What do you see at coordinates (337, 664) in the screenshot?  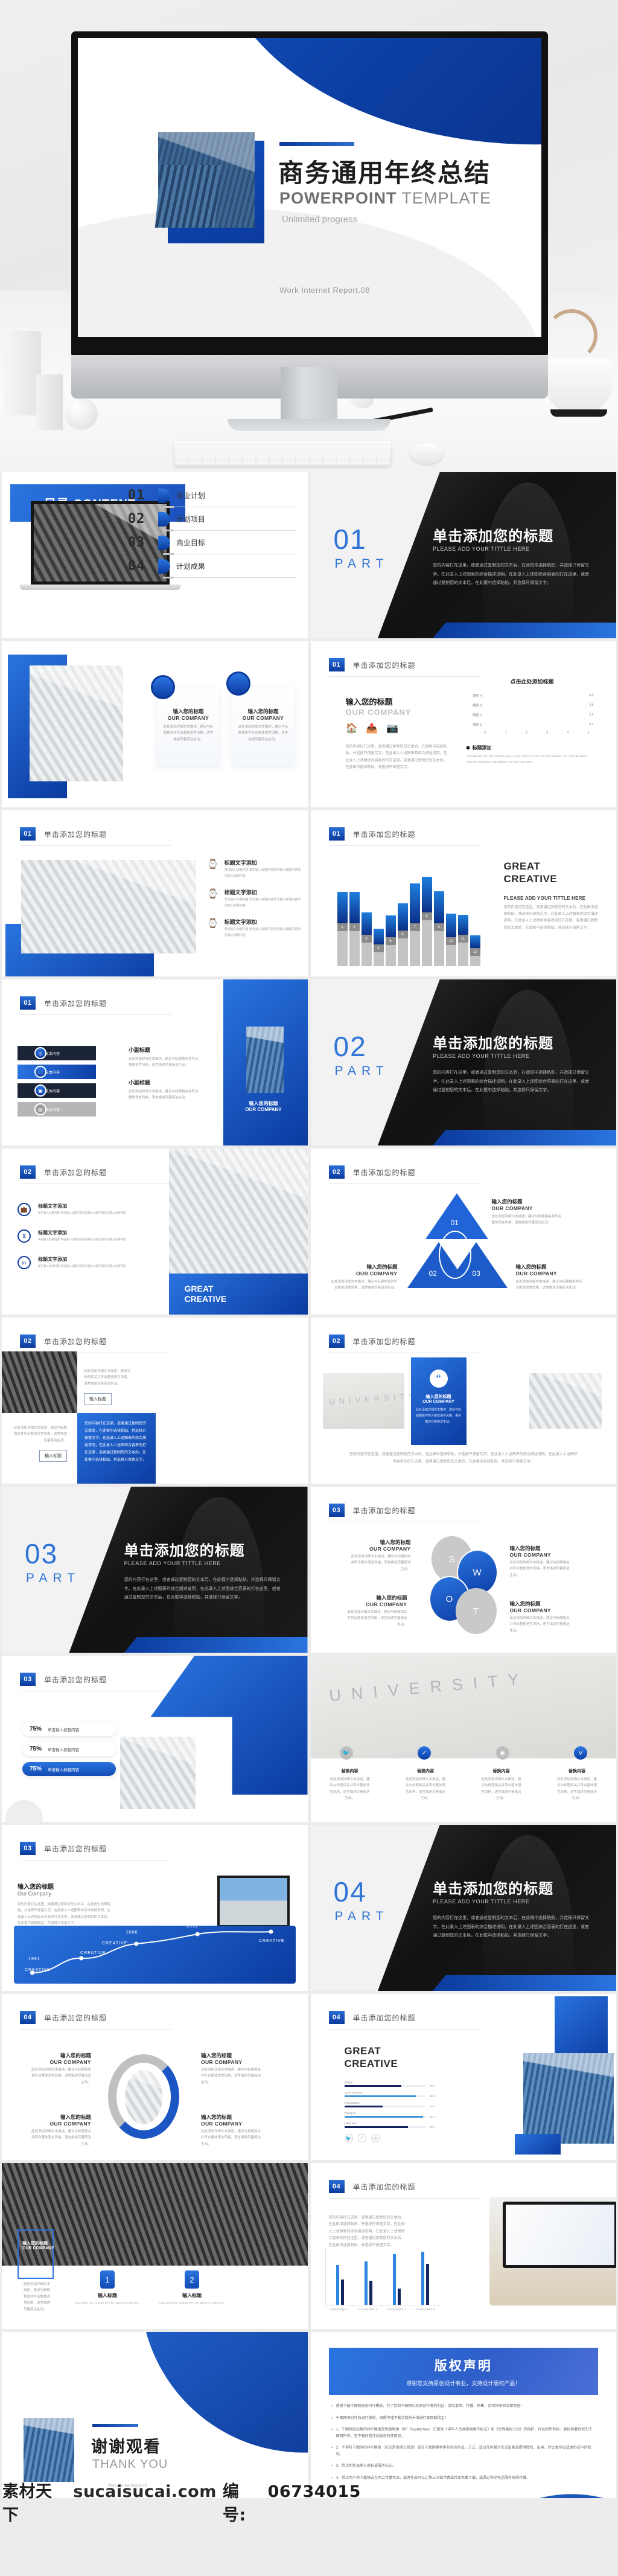 I see `slide-header-number: 01` at bounding box center [337, 664].